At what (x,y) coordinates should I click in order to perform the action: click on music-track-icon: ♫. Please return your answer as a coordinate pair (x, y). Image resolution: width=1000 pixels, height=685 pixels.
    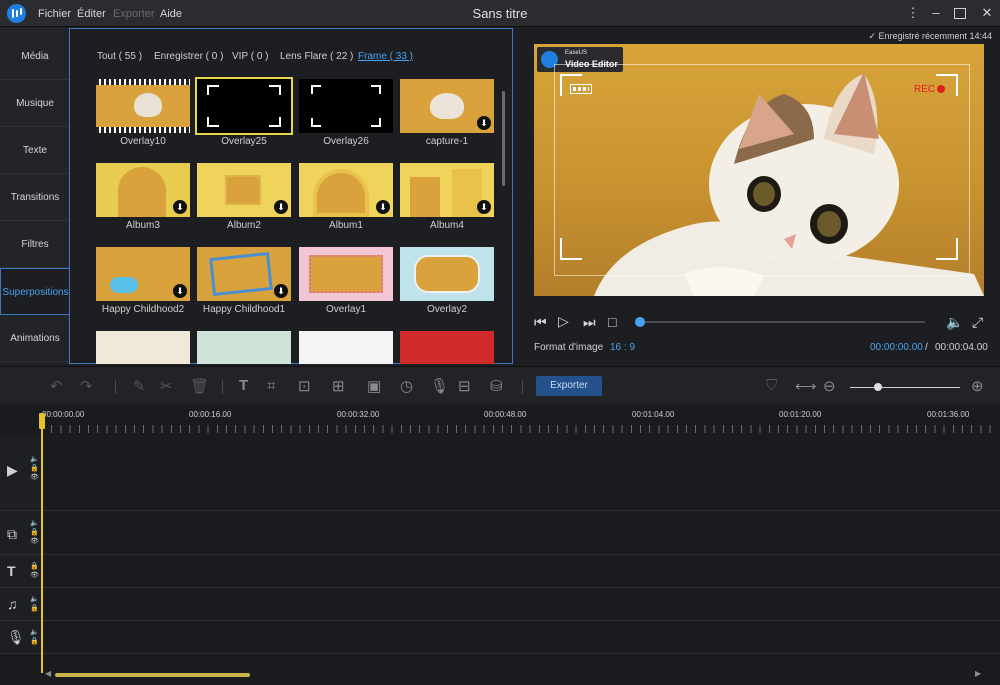
    Looking at the image, I should click on (12, 604).